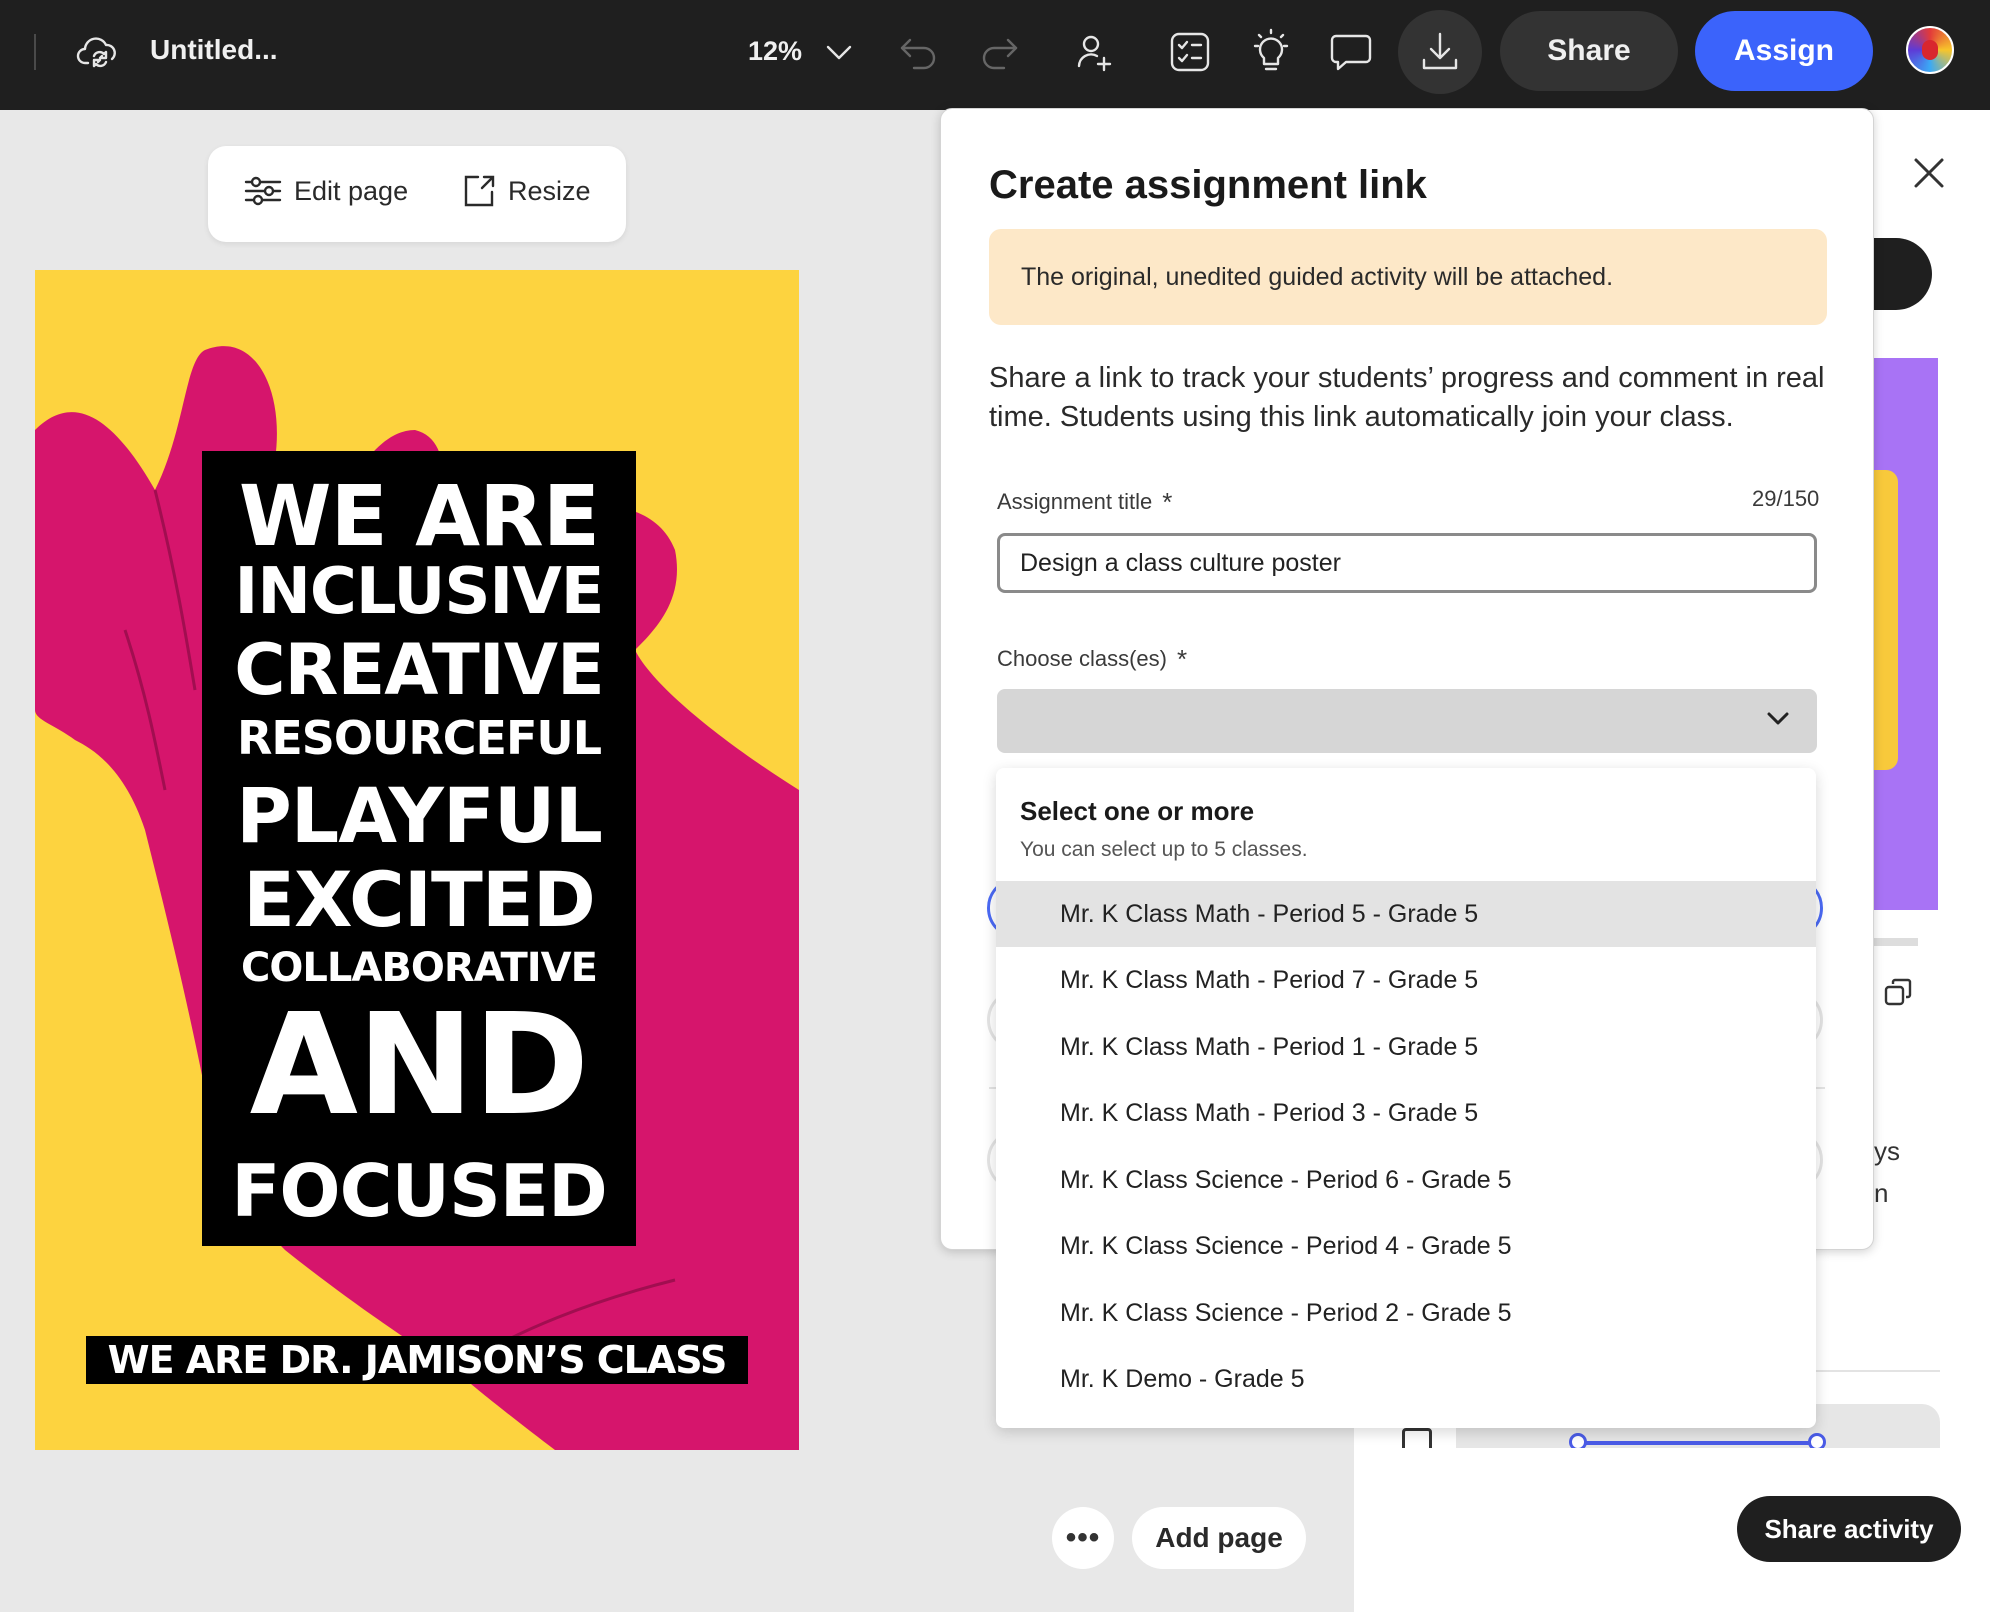 The image size is (1990, 1612). I want to click on class-option: Mr. K Demo - Grade 5, so click(1406, 1379).